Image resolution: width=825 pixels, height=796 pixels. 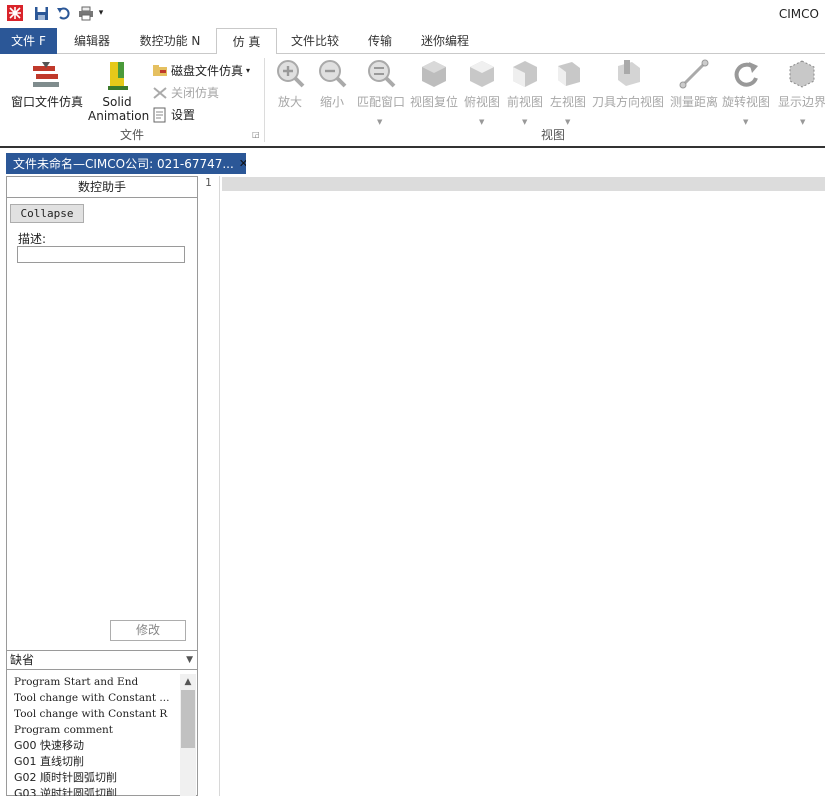 I want to click on close-icon: ✕, so click(x=242, y=163).